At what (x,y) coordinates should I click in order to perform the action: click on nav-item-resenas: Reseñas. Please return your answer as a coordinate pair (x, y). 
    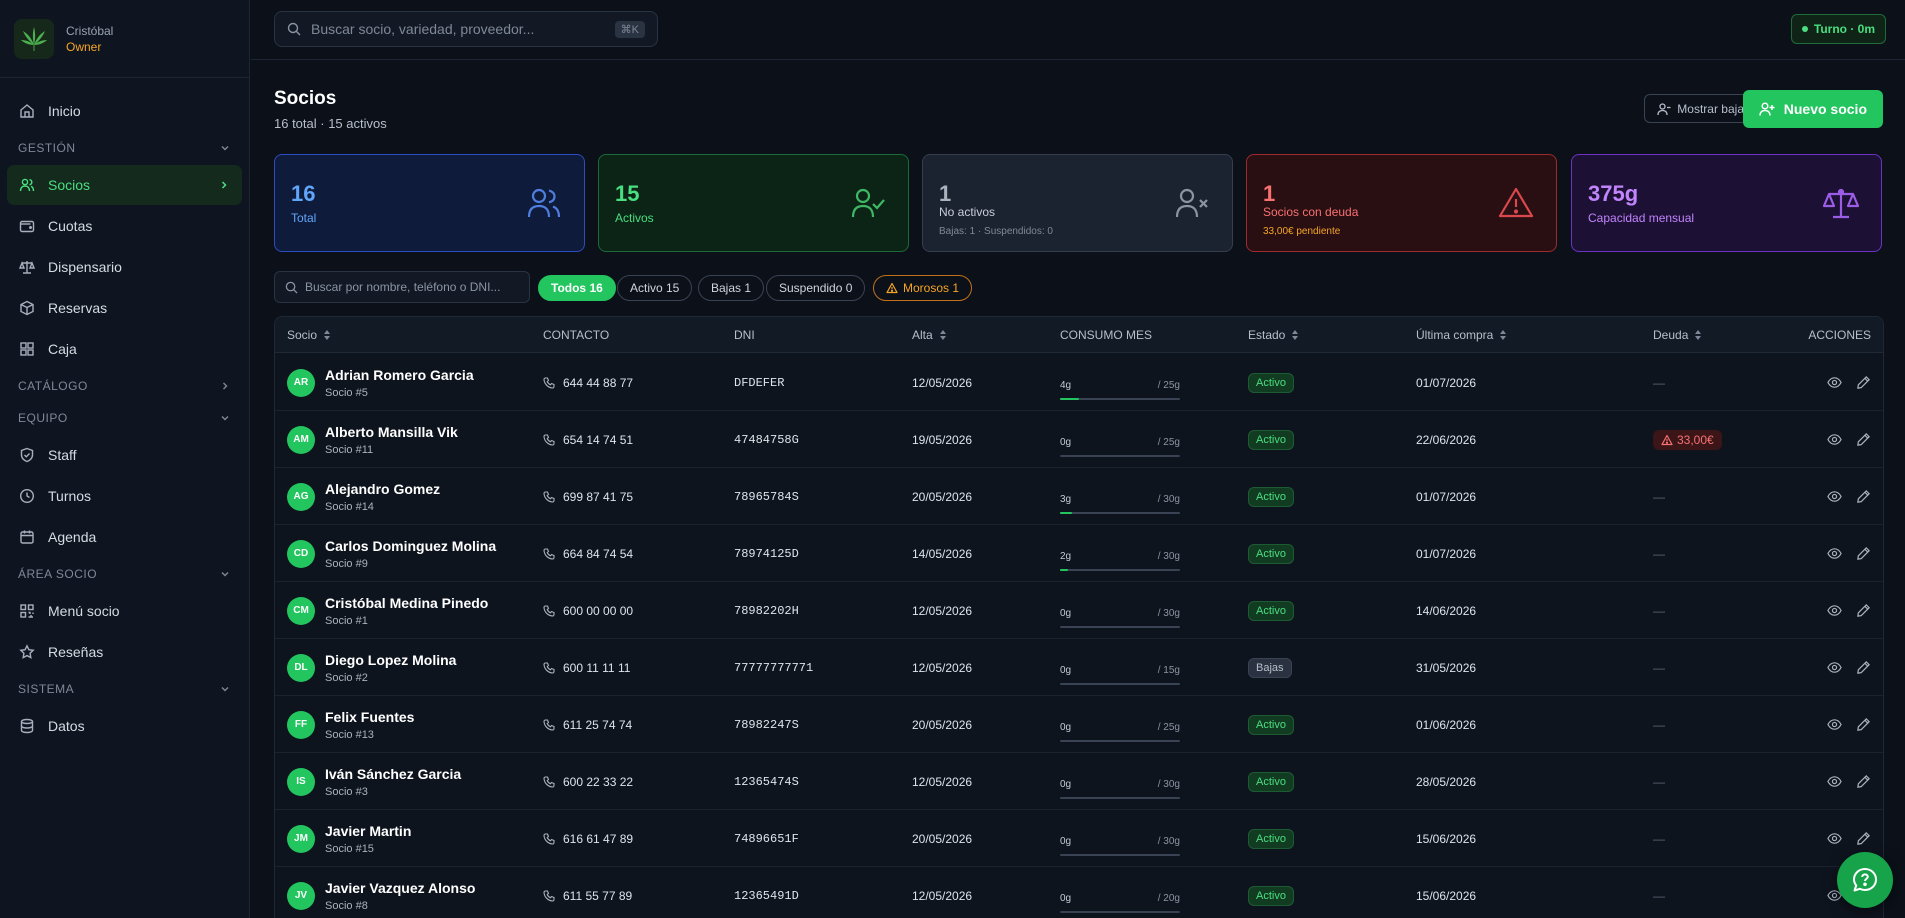
    Looking at the image, I should click on (124, 652).